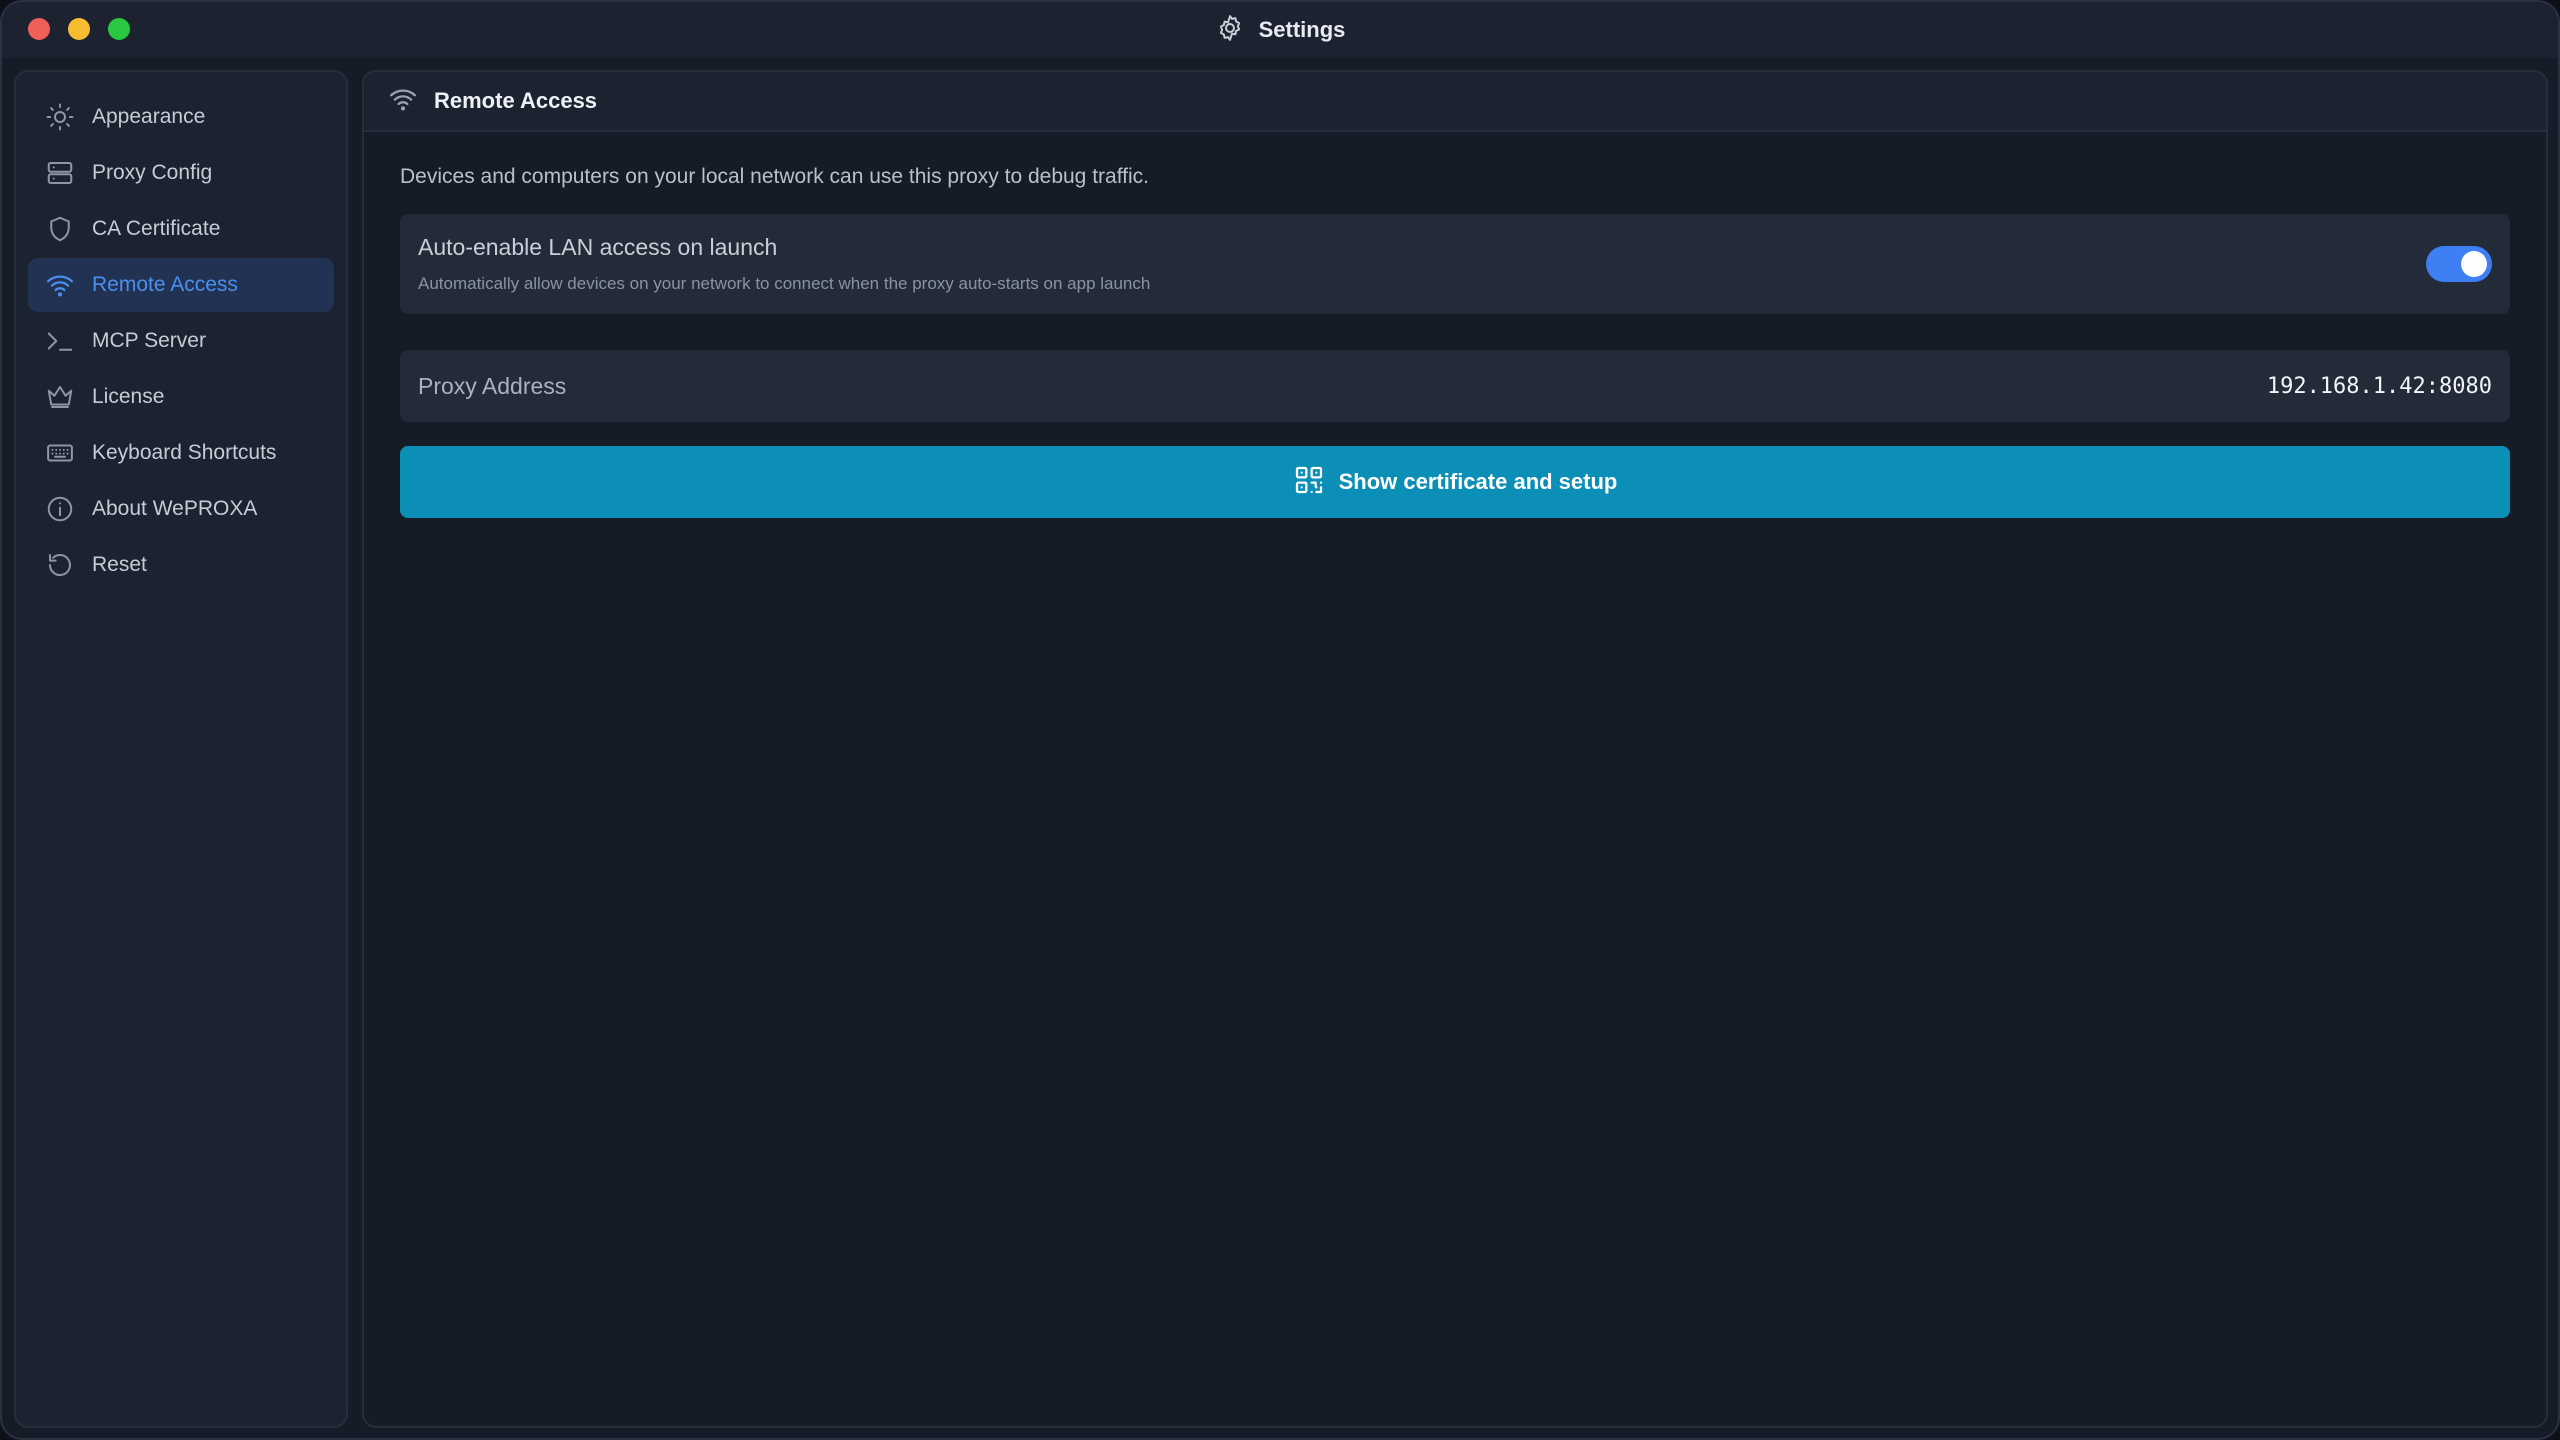 The image size is (2560, 1440). What do you see at coordinates (152, 172) in the screenshot?
I see `sidebar-item-label: Proxy Config` at bounding box center [152, 172].